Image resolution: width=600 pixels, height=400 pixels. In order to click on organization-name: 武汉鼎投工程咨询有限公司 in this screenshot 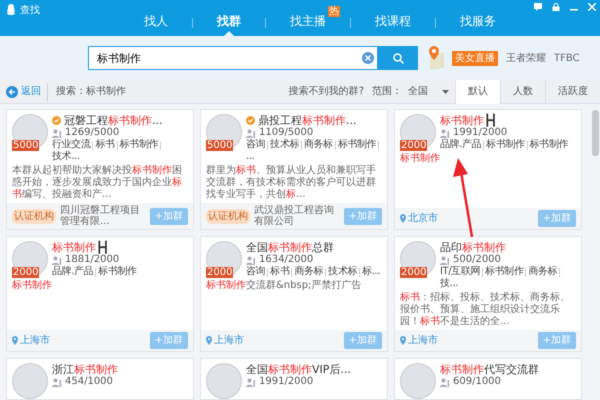, I will do `click(294, 216)`.